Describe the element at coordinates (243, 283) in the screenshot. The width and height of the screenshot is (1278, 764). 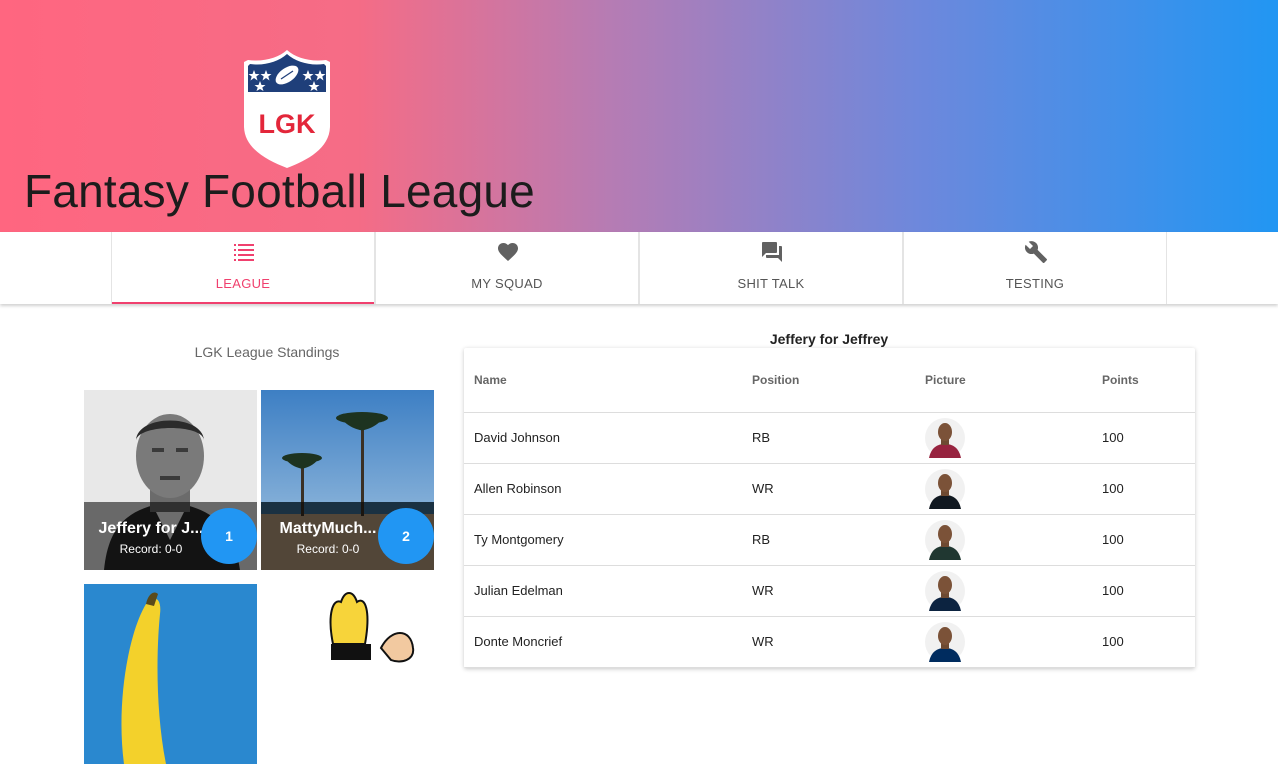
I see `tab-league-label: LEAGUE` at that location.